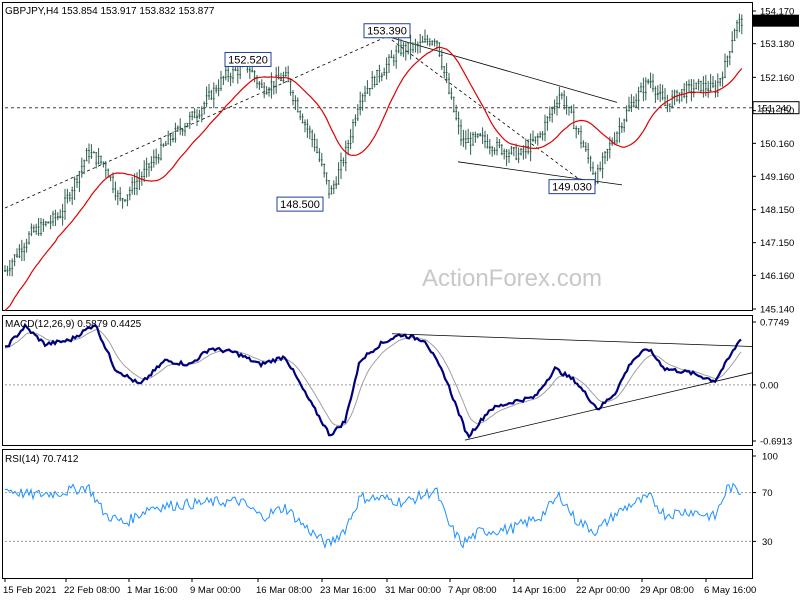  What do you see at coordinates (32, 11) in the screenshot?
I see `symbol-title: GBPJPY,H4` at bounding box center [32, 11].